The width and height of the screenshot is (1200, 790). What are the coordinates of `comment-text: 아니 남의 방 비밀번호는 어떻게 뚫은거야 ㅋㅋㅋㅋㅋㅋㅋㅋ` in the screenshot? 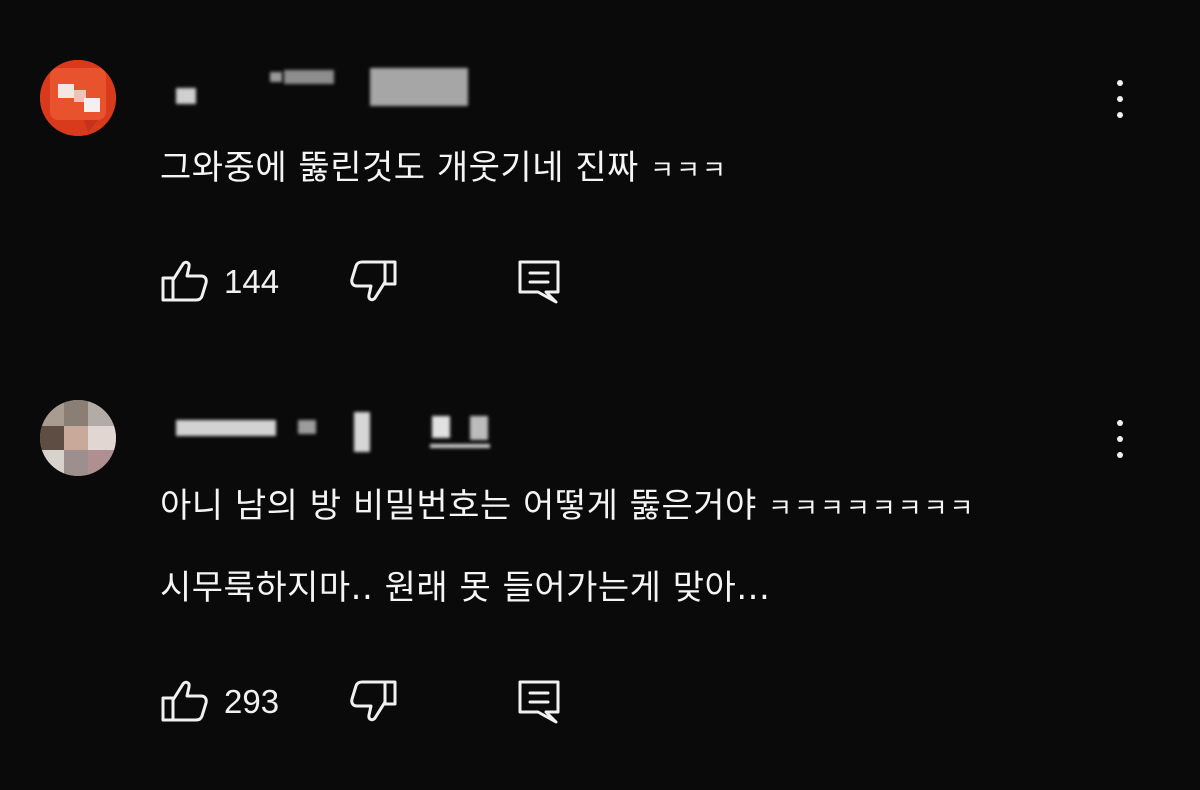 It's located at (568, 506).